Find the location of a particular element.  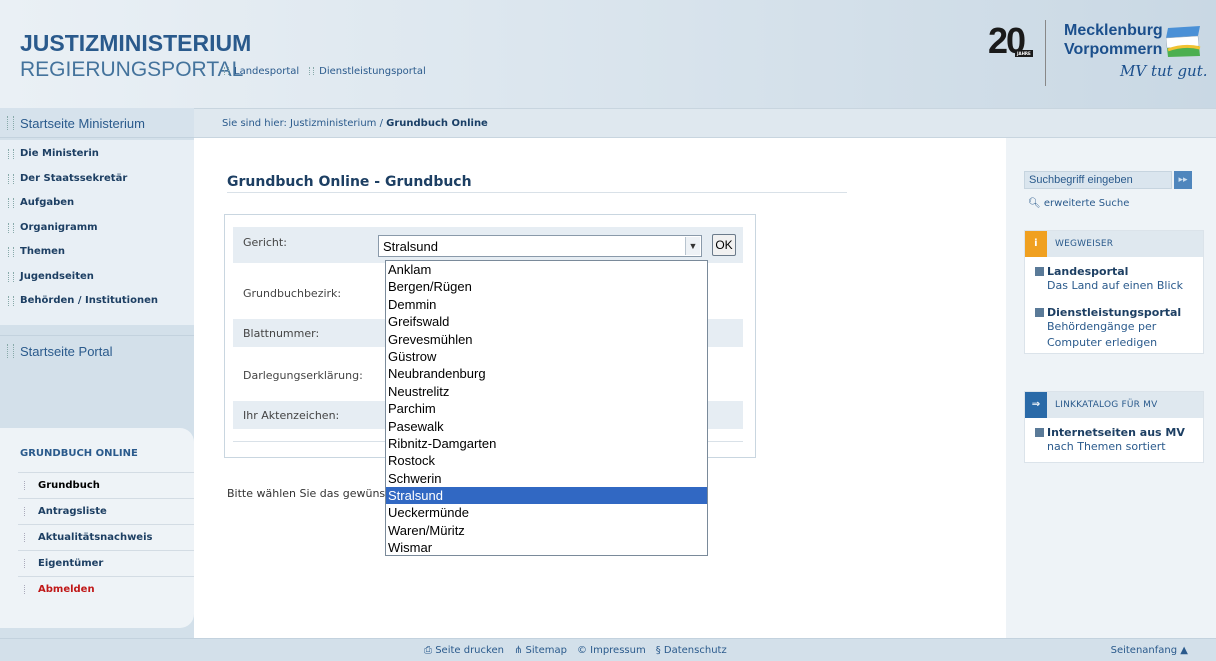

footer-print-link: ⎙ Seite drucken is located at coordinates (464, 650).